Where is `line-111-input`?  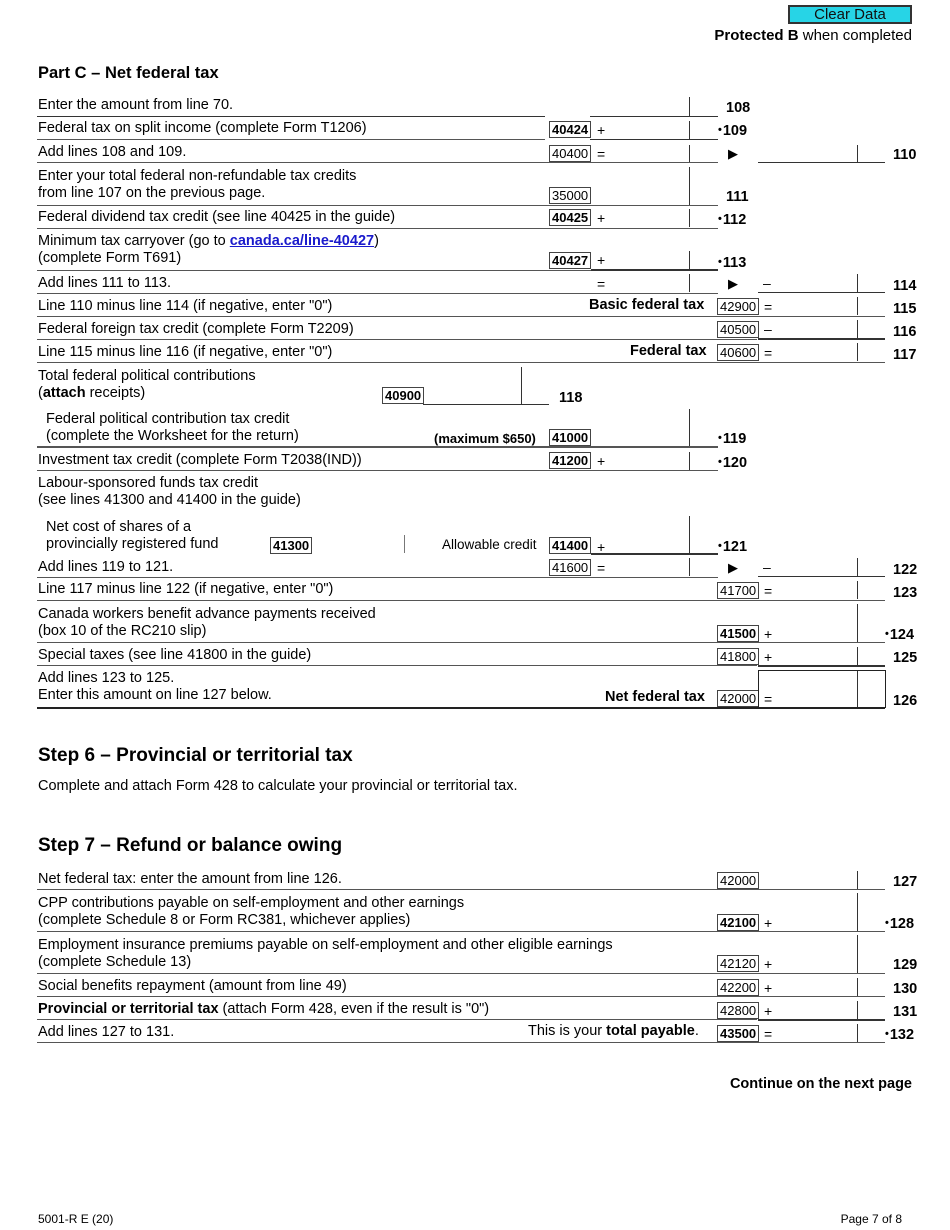 line-111-input is located at coordinates (377, 205).